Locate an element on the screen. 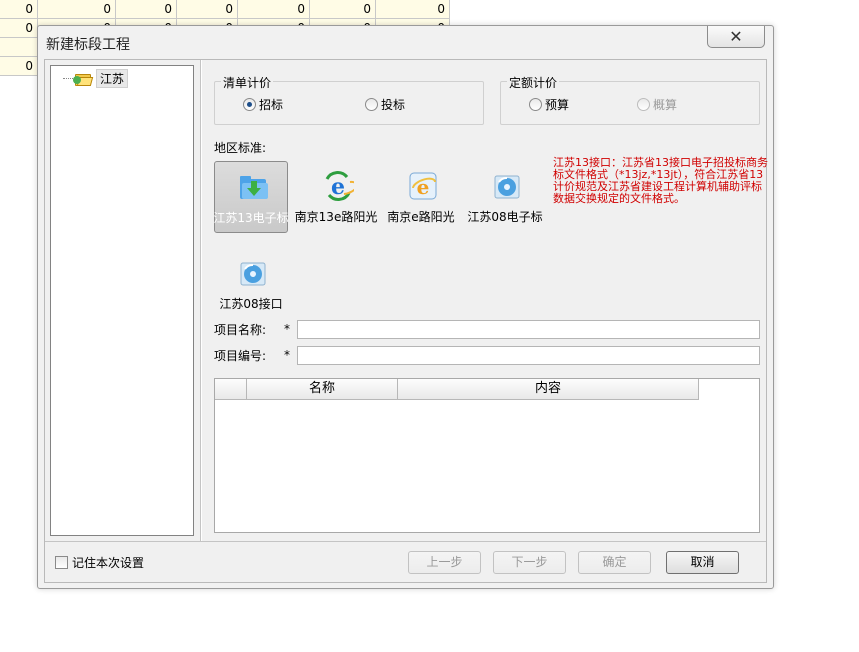 This screenshot has height=652, width=859. dialog-footer: 记住本次设置 上一步 下一步 确定 取消 is located at coordinates (405, 561).